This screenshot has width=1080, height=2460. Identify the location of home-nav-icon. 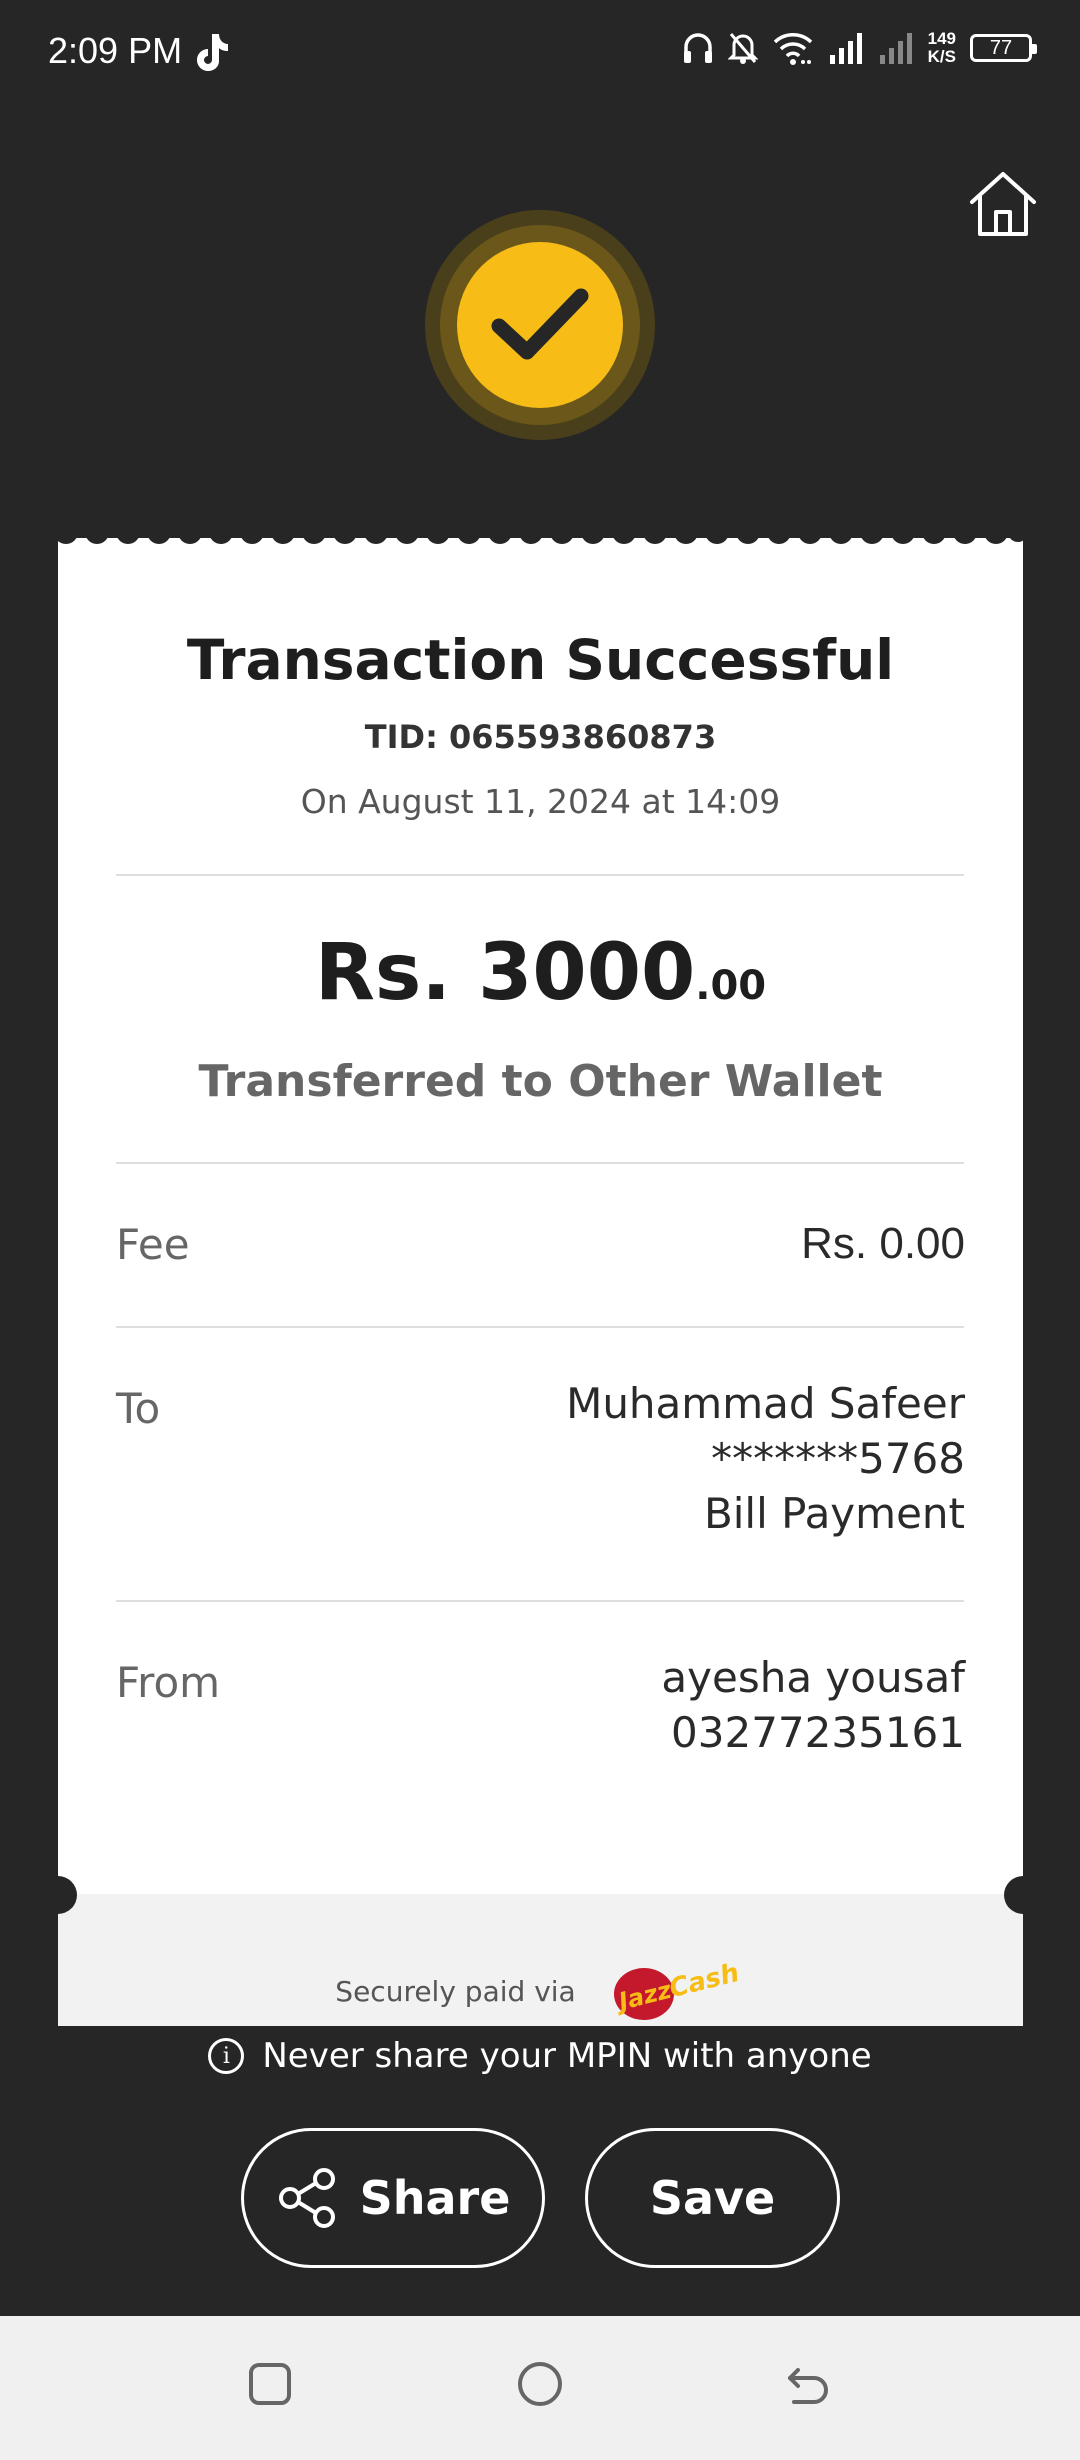
(540, 2384).